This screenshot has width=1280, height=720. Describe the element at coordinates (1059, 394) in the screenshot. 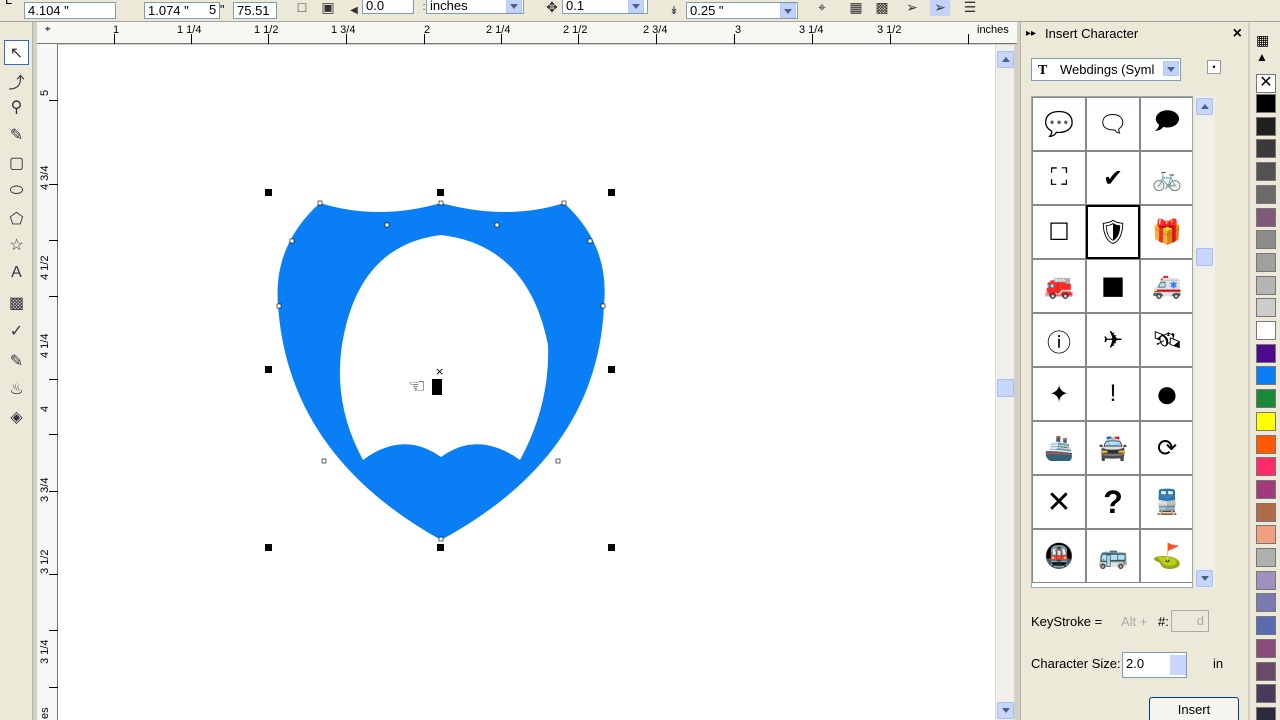

I see `compass-star-icon: ✦` at that location.